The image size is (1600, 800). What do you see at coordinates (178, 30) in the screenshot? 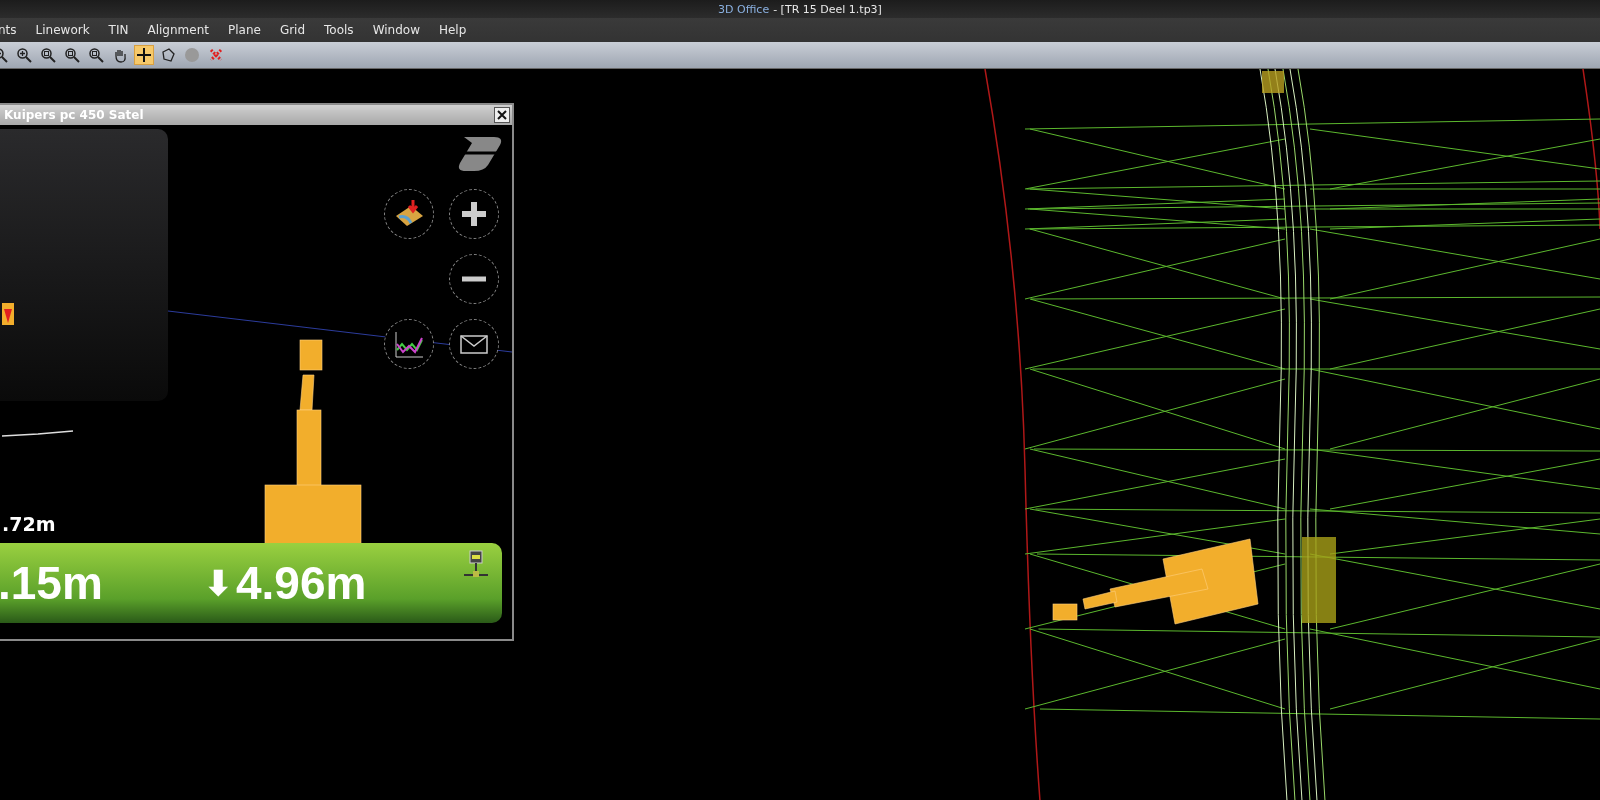
I see `menu-item: Alignment` at bounding box center [178, 30].